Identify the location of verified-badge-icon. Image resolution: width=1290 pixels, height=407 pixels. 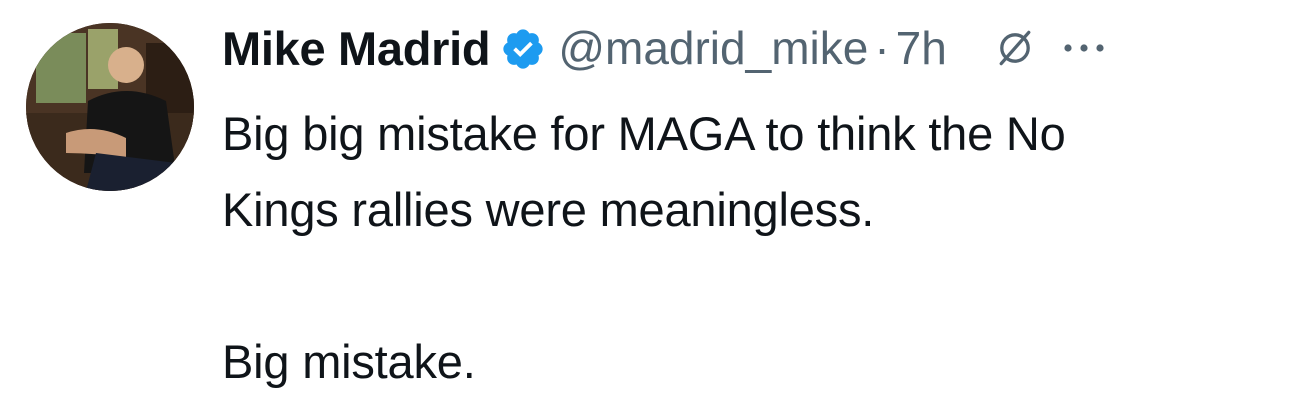
(523, 49).